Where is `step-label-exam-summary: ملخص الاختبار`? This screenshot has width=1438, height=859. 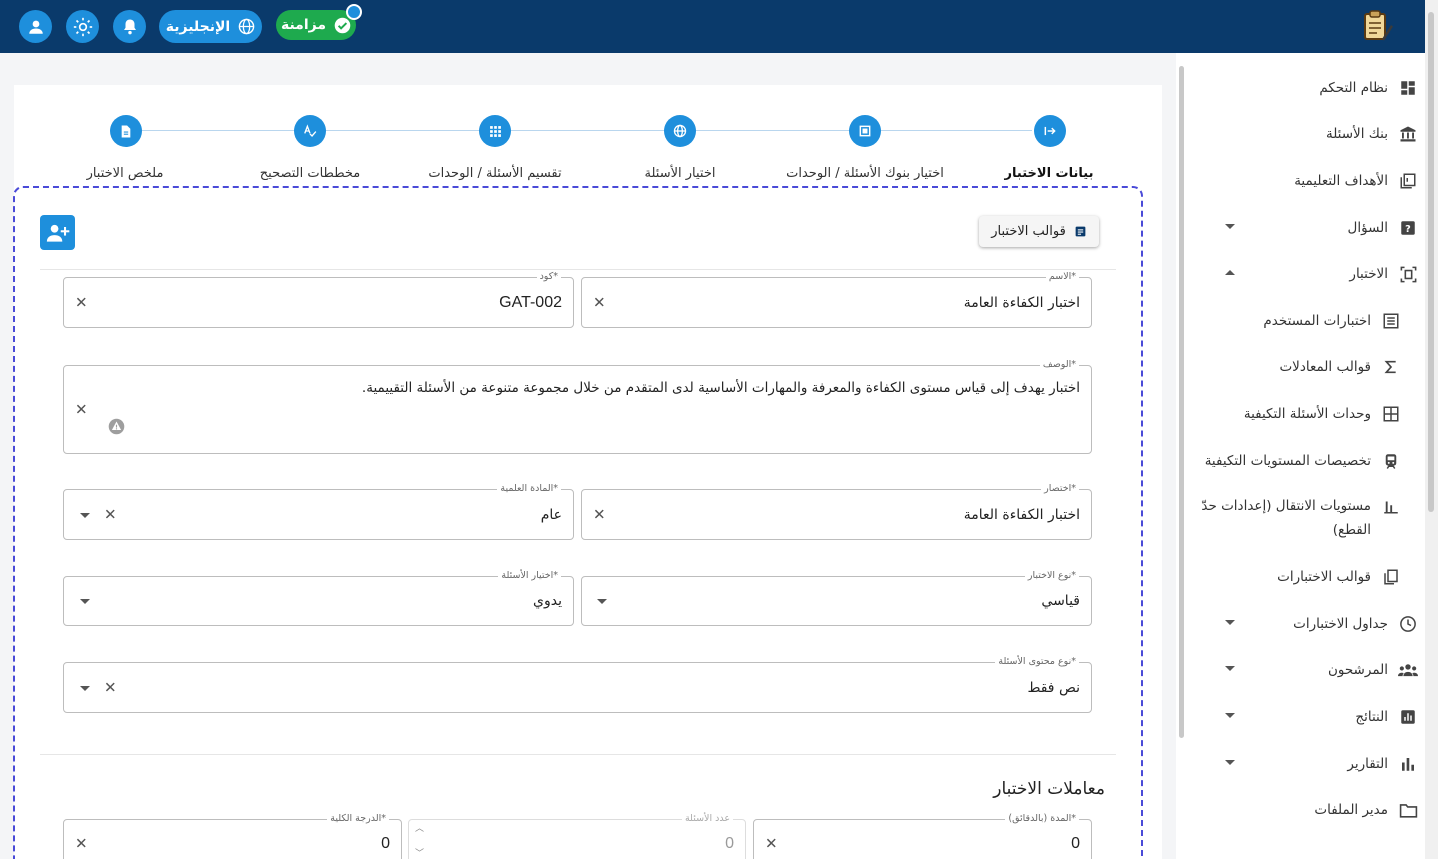
step-label-exam-summary: ملخص الاختبار is located at coordinates (125, 173).